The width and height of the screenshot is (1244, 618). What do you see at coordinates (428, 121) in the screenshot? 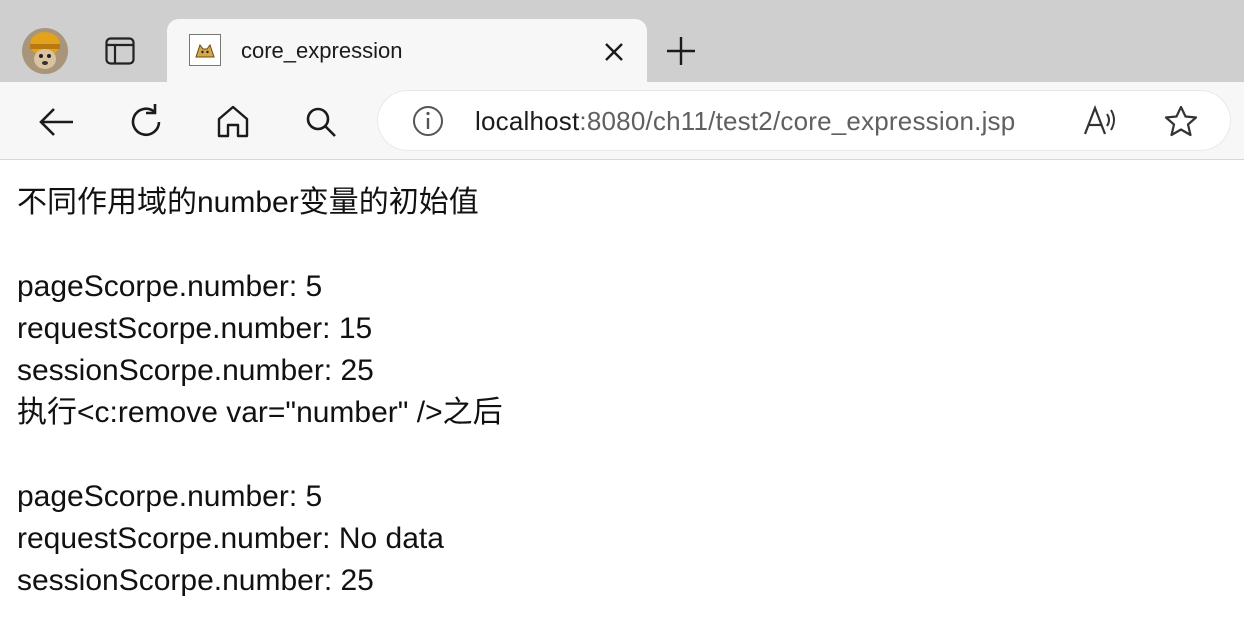
I see `info-icon` at bounding box center [428, 121].